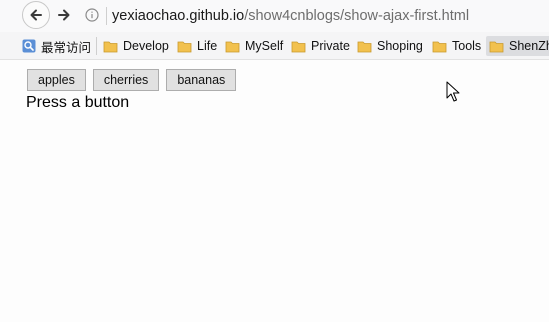 Image resolution: width=549 pixels, height=322 pixels. I want to click on bookmark-label: 最常访问, so click(66, 47).